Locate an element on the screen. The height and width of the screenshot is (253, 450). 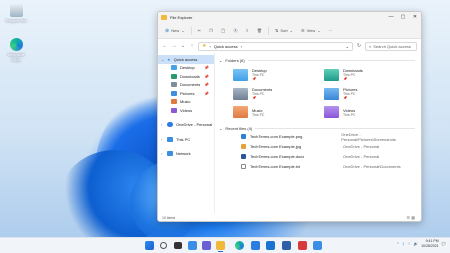
bluetooth-icon: ᛒ is located at coordinates (403, 244).